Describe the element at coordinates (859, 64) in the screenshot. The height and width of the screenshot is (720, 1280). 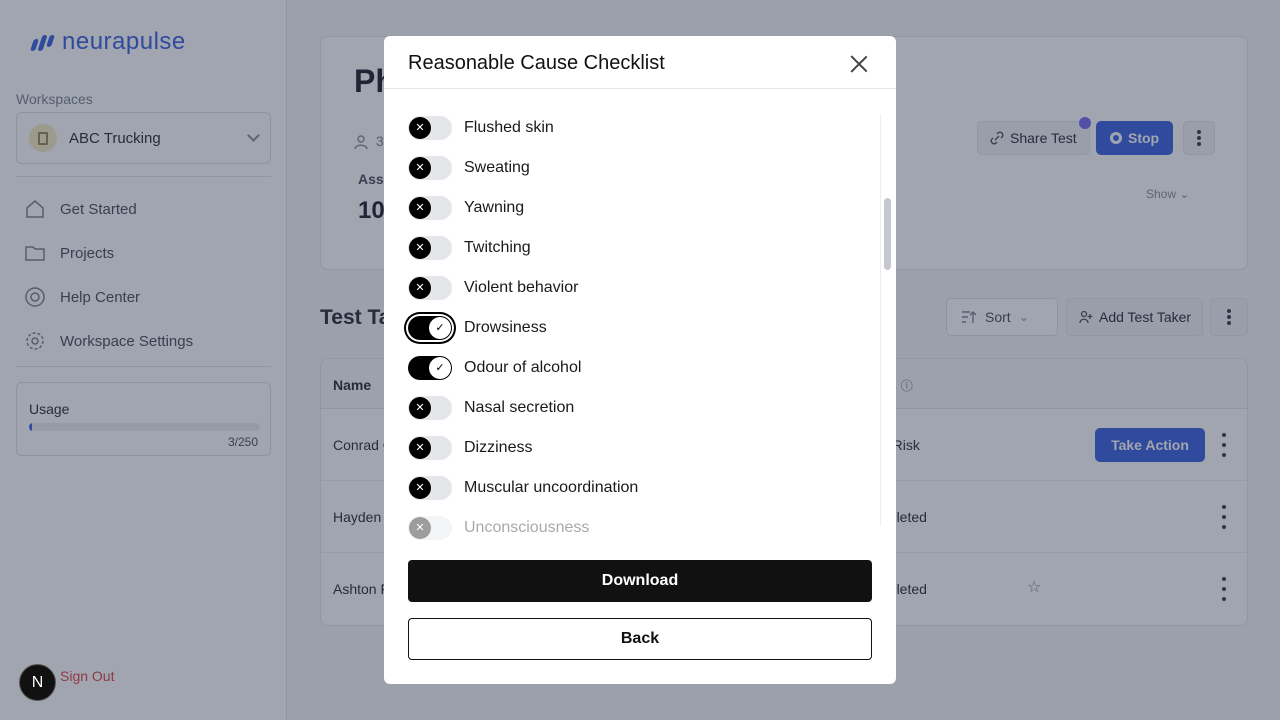
I see `close-icon` at that location.